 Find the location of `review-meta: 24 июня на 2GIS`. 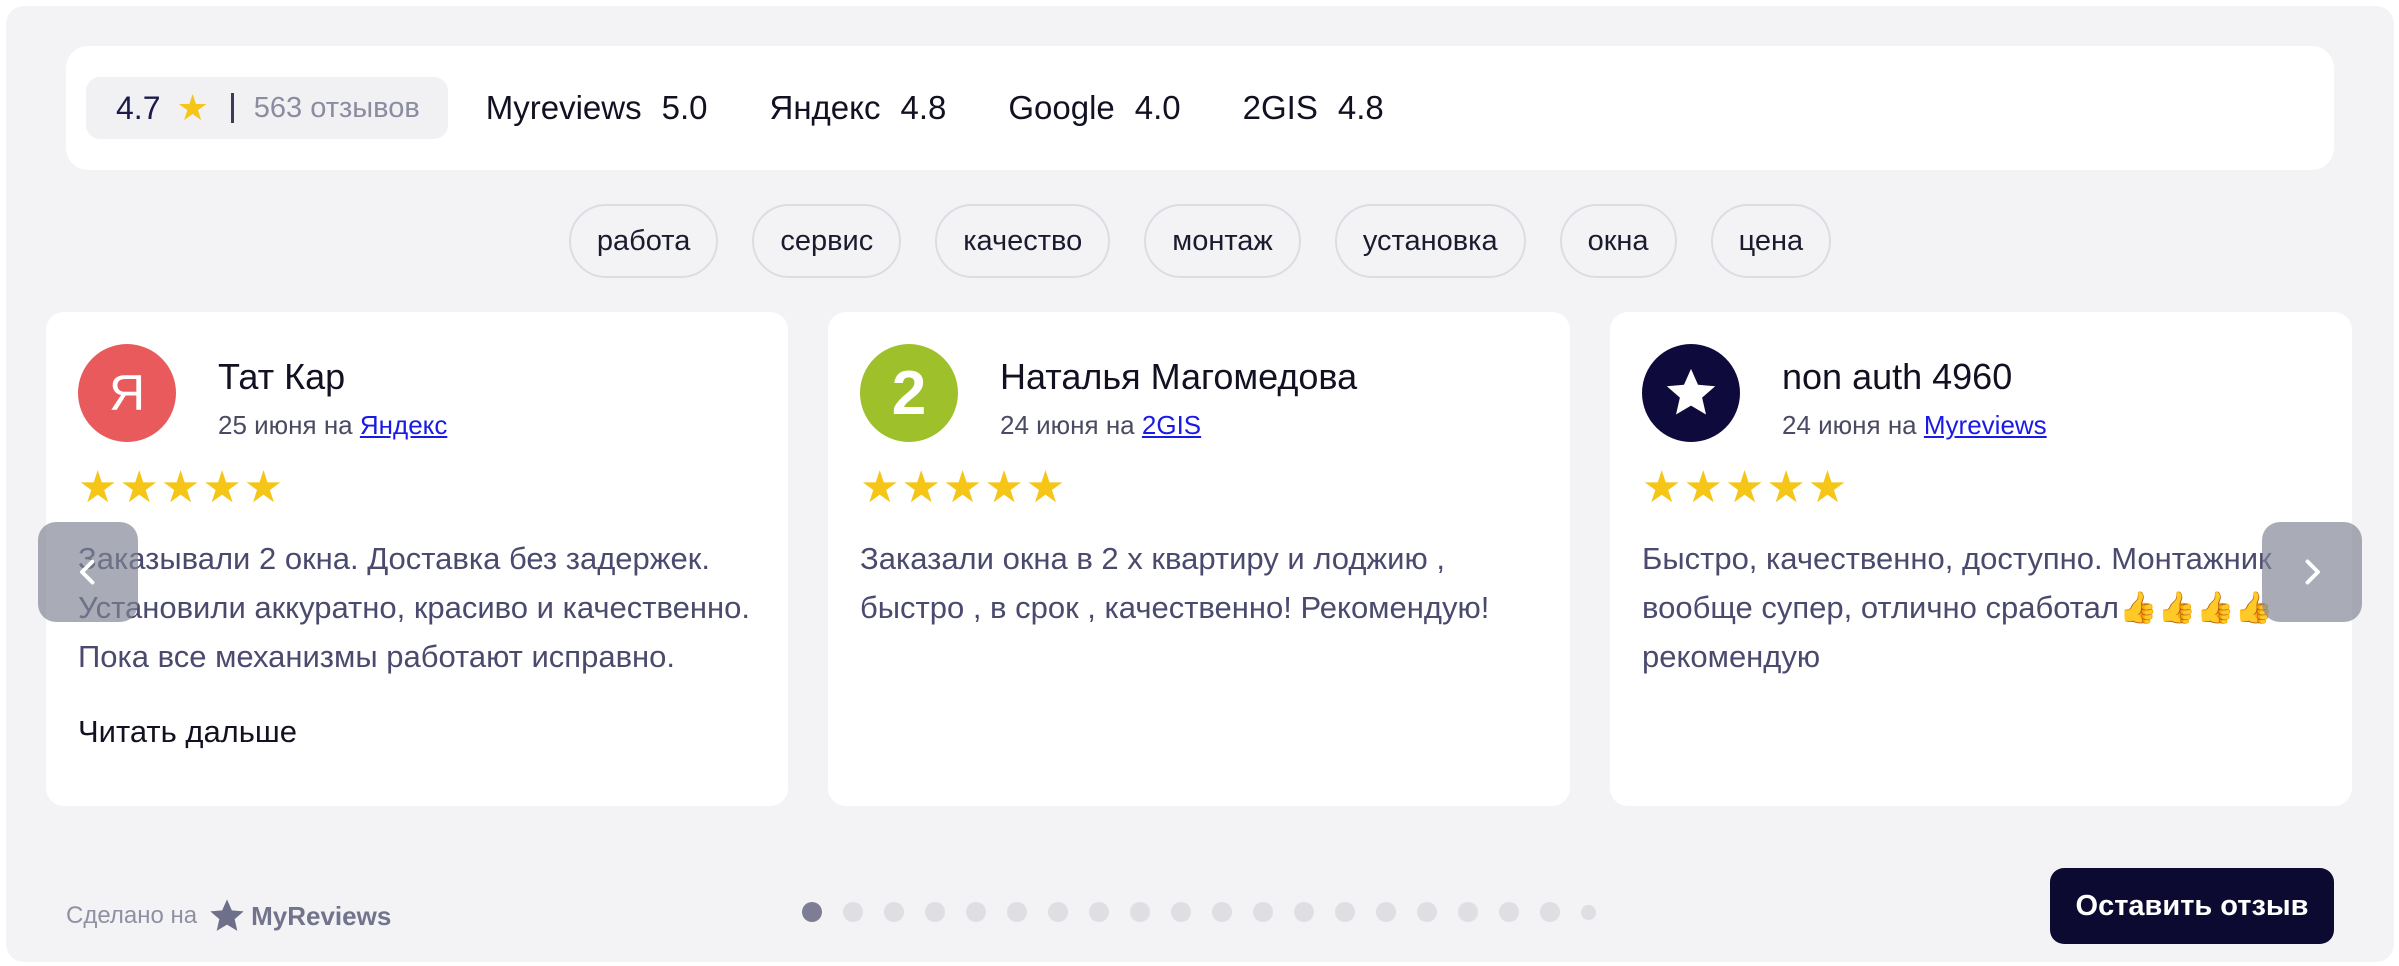

review-meta: 24 июня на 2GIS is located at coordinates (1100, 425).